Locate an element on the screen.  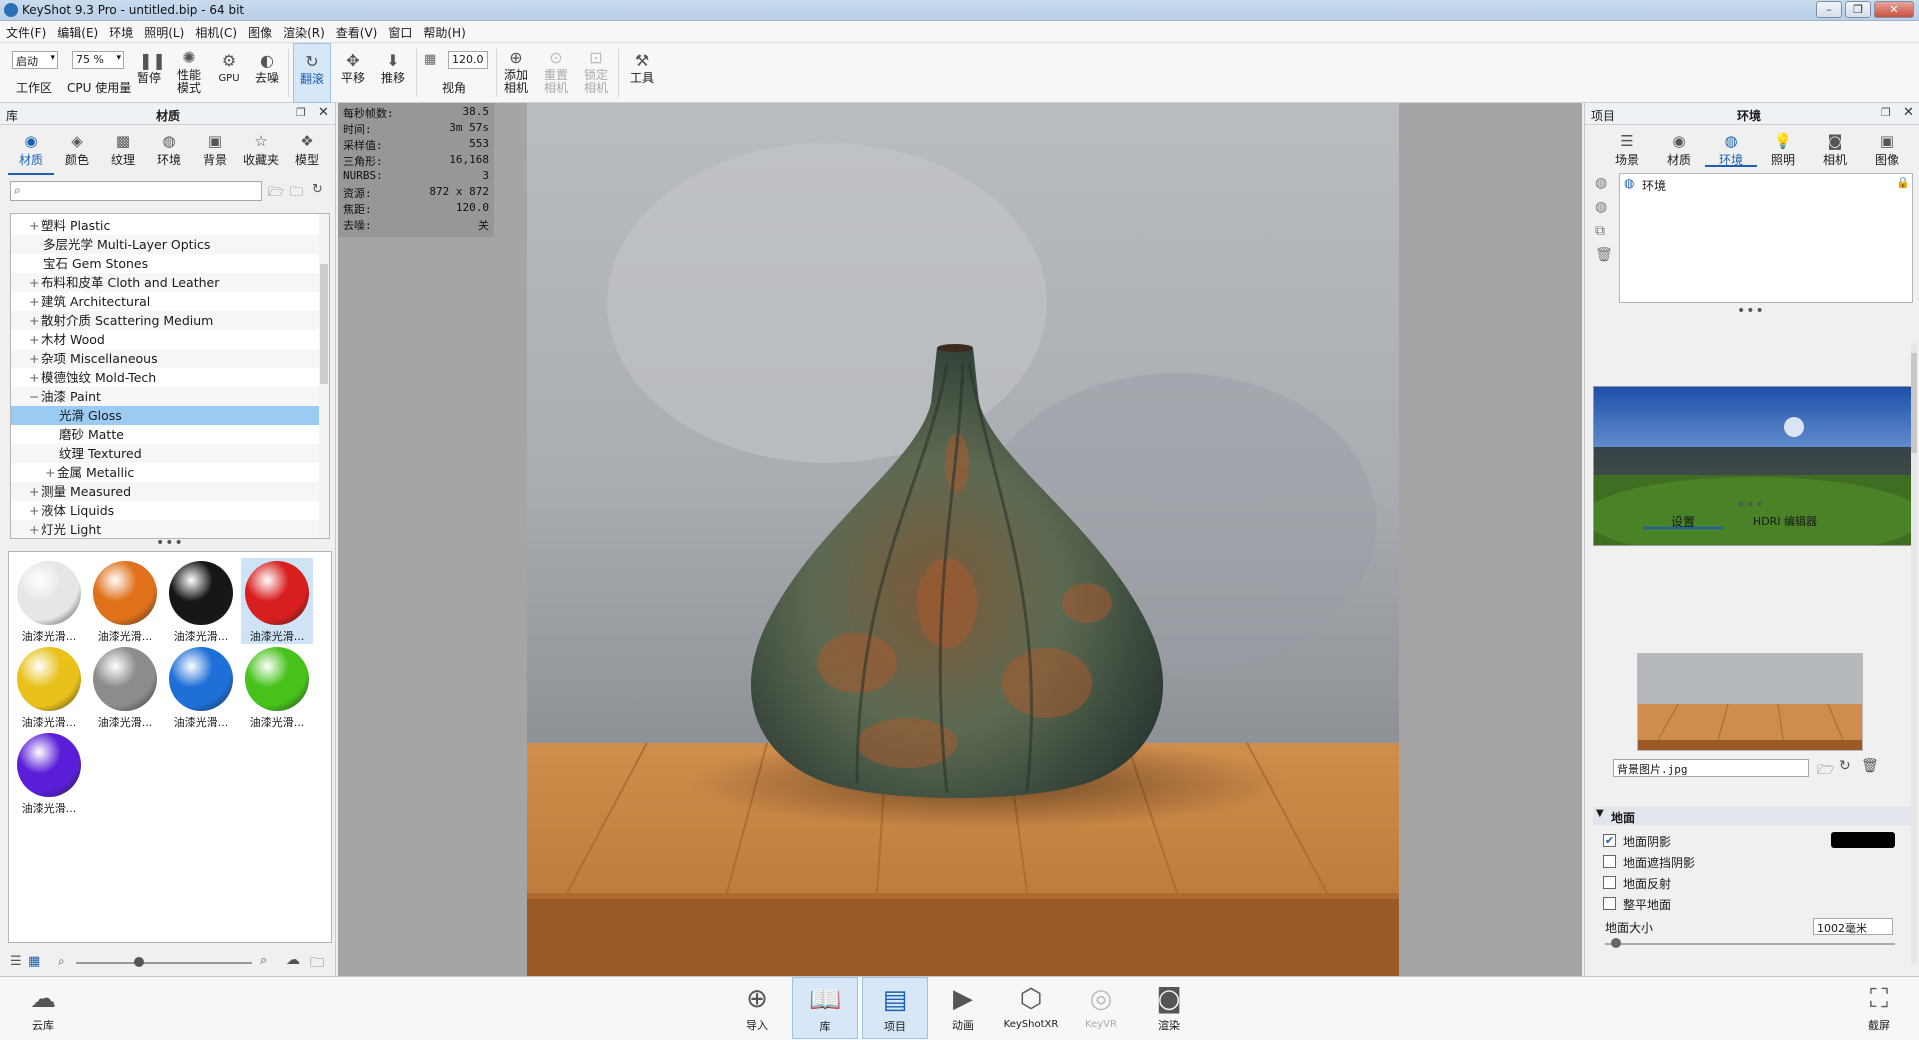
menu-window: 窗口 is located at coordinates (399, 31).